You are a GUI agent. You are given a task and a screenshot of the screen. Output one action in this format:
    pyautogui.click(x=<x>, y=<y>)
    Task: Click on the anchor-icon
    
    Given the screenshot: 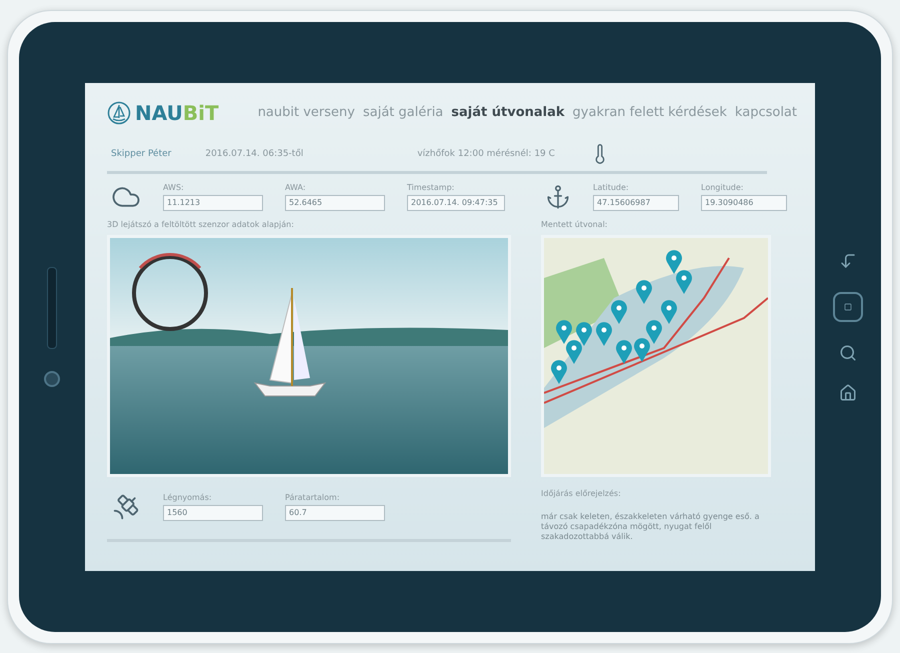 What is the action you would take?
    pyautogui.click(x=558, y=197)
    